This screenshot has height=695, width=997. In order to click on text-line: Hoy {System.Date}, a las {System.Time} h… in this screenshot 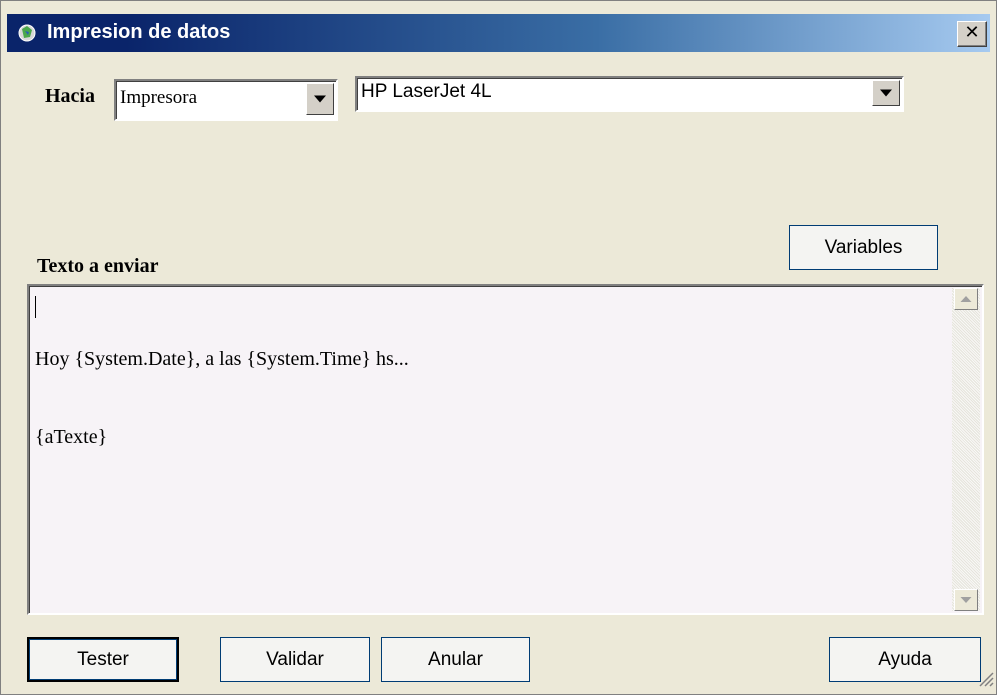, I will do `click(222, 359)`.